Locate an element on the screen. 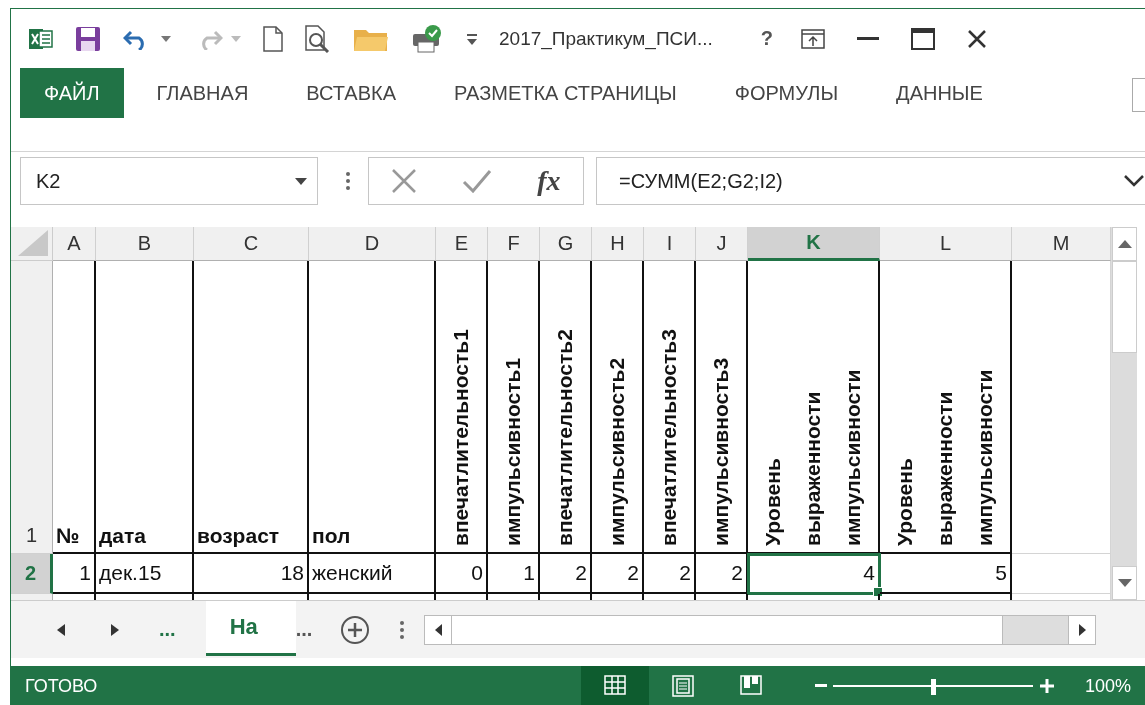 The image size is (1145, 705). column-header: D is located at coordinates (372, 244).